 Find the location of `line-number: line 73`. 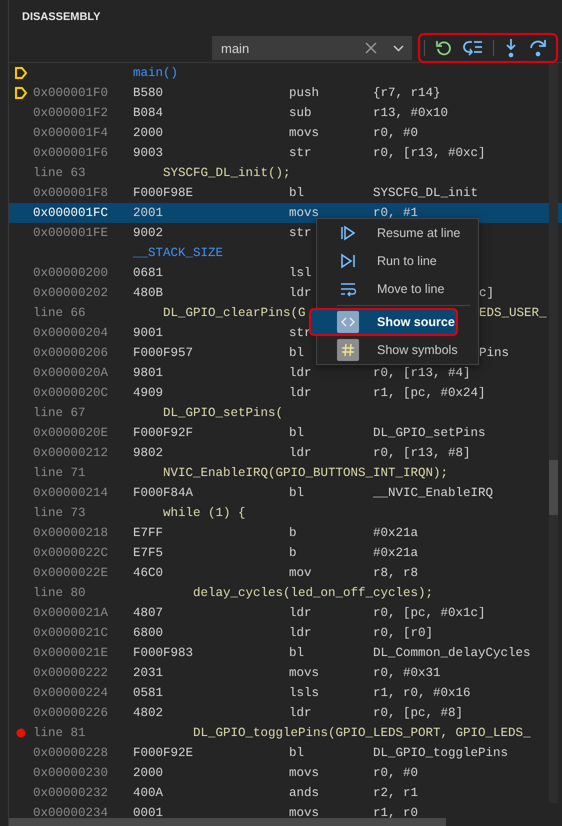

line-number: line 73 is located at coordinates (59, 513).